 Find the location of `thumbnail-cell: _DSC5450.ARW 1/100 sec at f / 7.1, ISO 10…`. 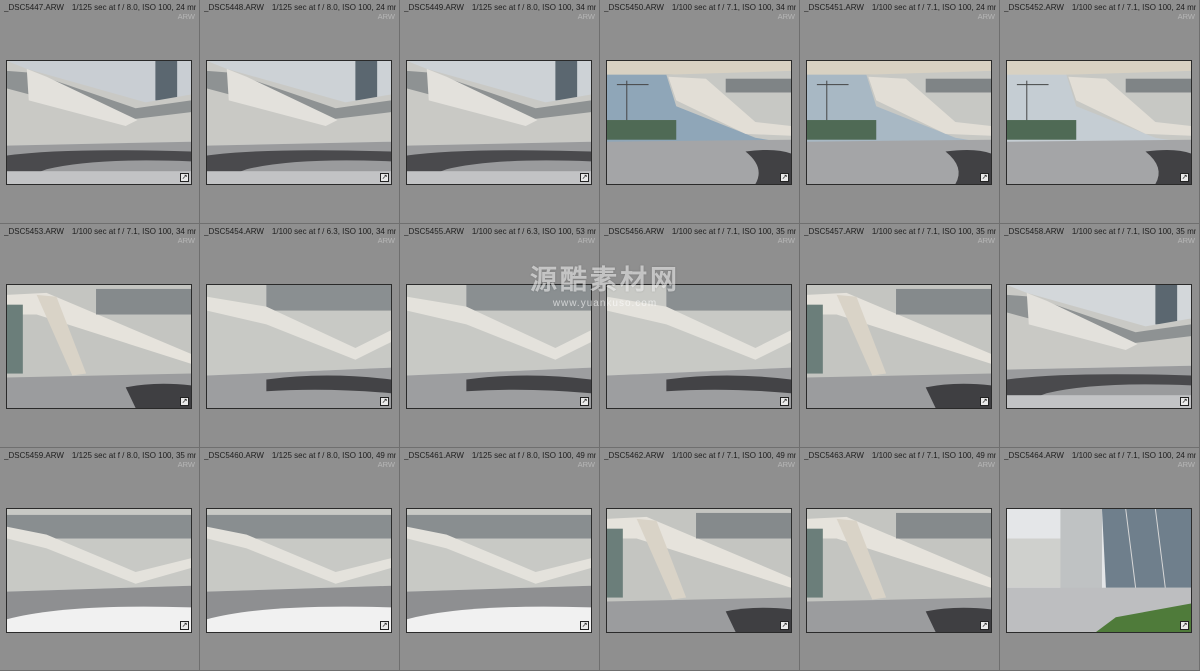

thumbnail-cell: _DSC5450.ARW 1/100 sec at f / 7.1, ISO 10… is located at coordinates (700, 112).